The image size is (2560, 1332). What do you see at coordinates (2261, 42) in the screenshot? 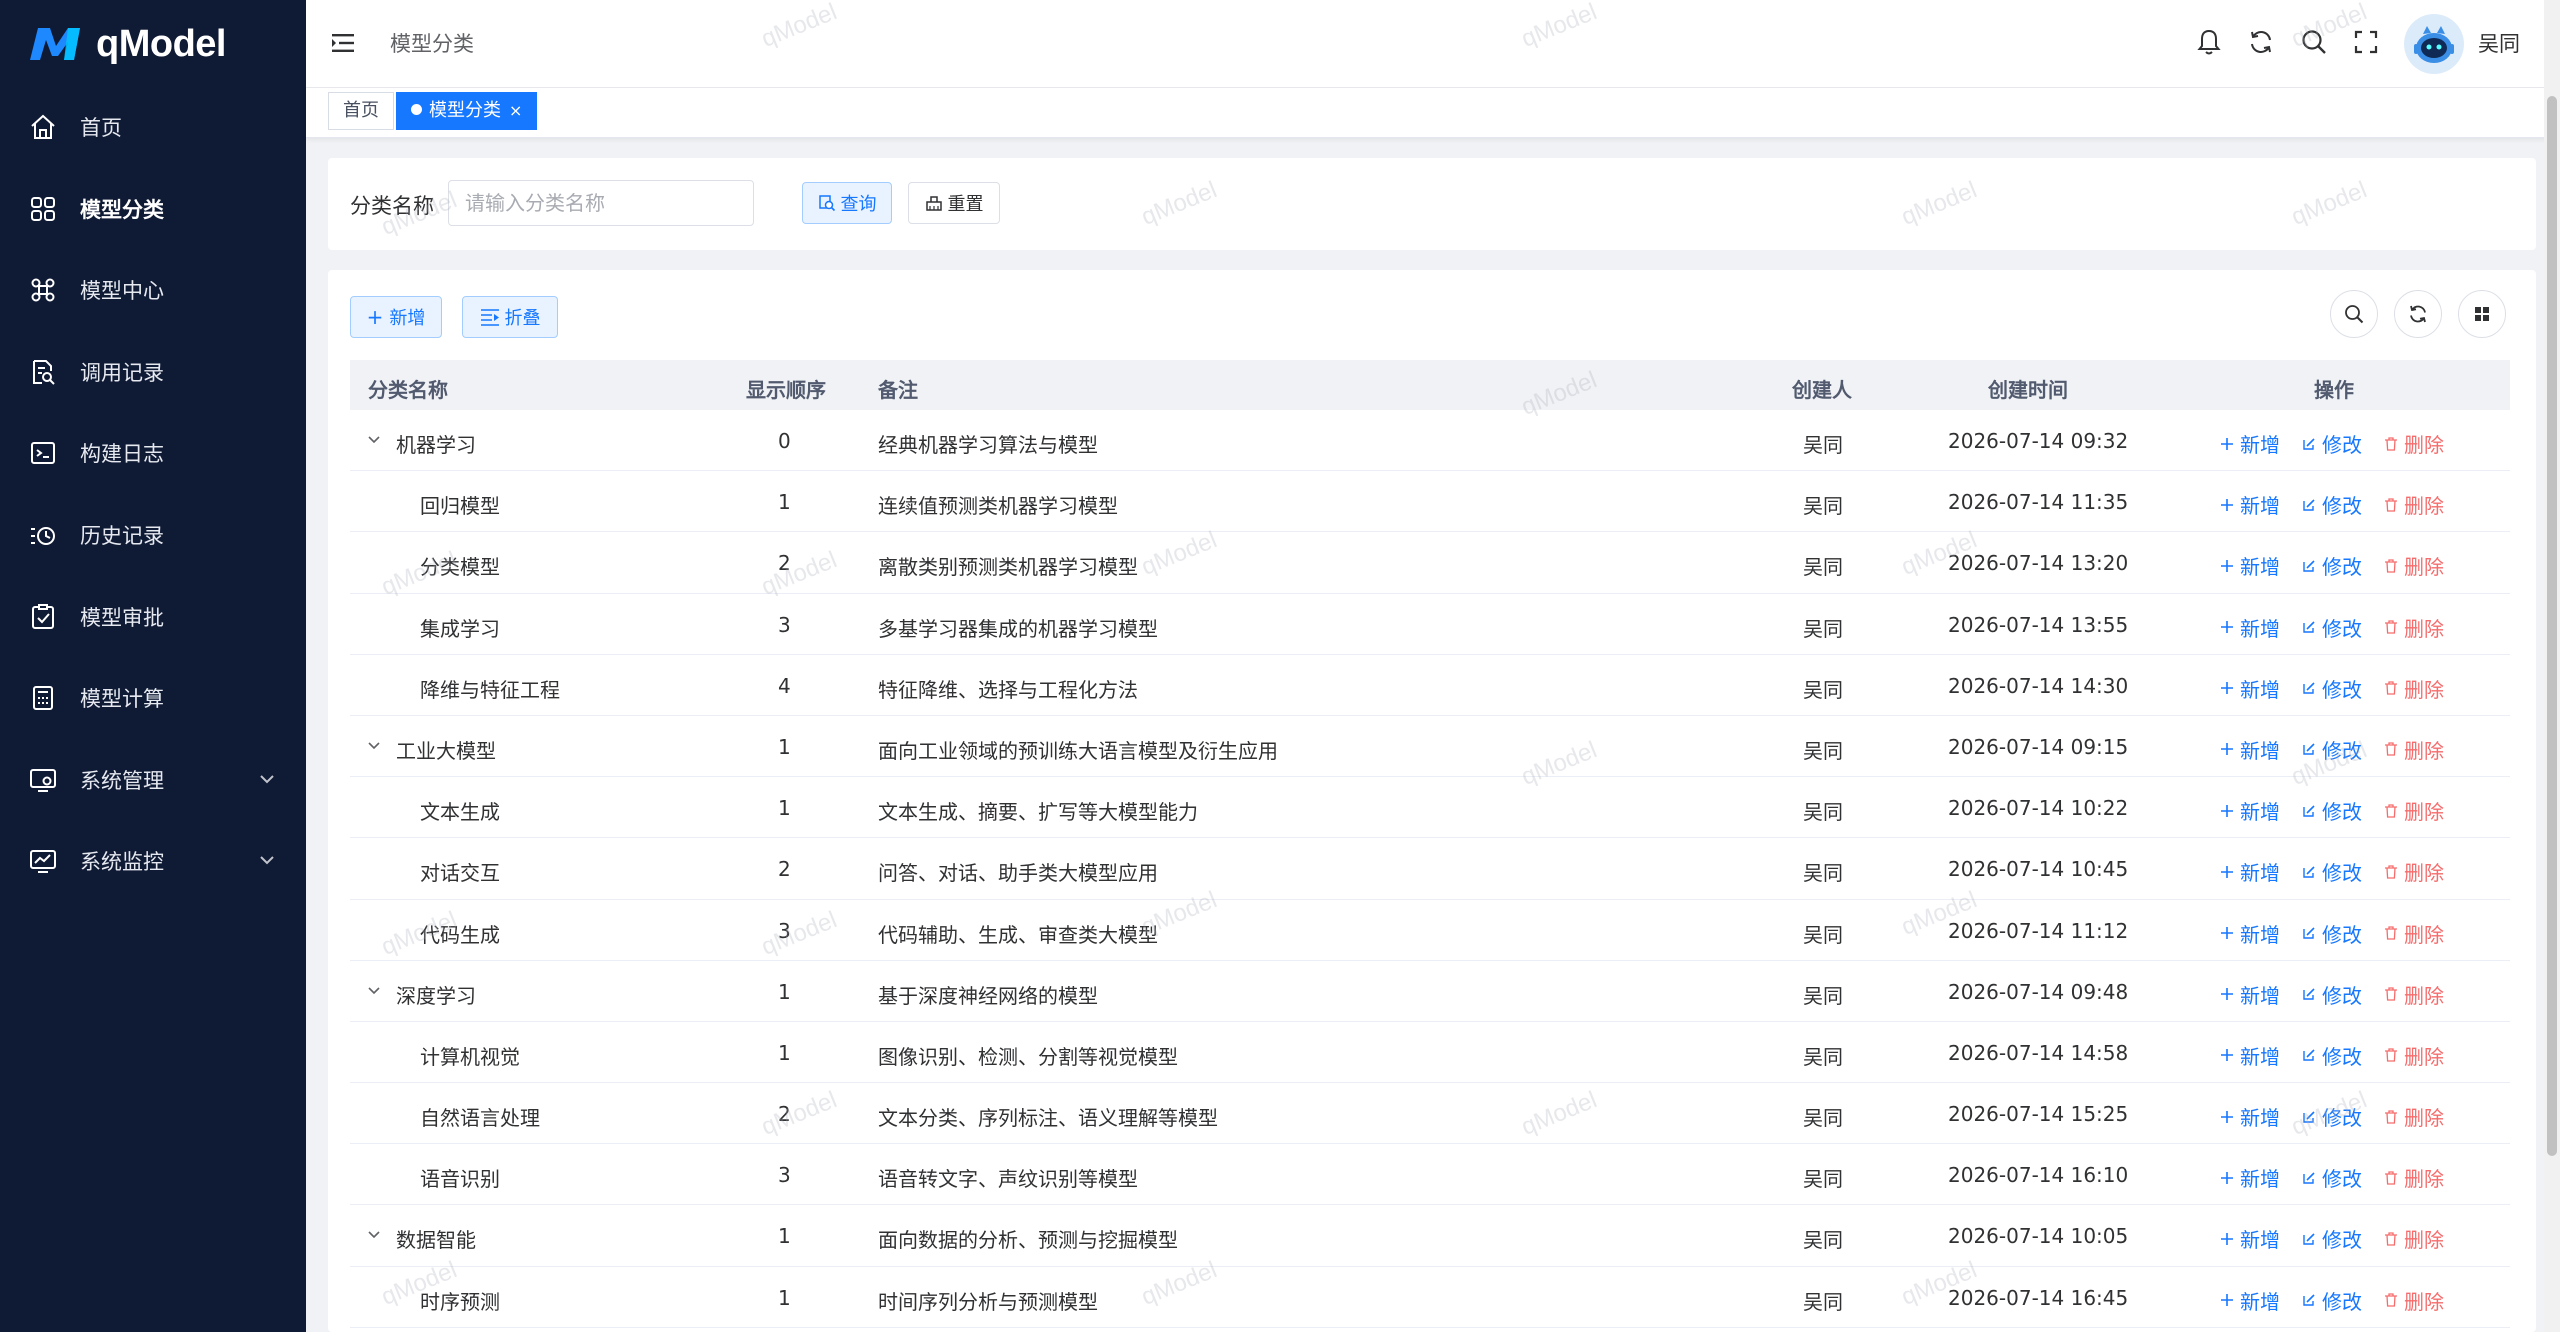
I see `refresh-icon` at bounding box center [2261, 42].